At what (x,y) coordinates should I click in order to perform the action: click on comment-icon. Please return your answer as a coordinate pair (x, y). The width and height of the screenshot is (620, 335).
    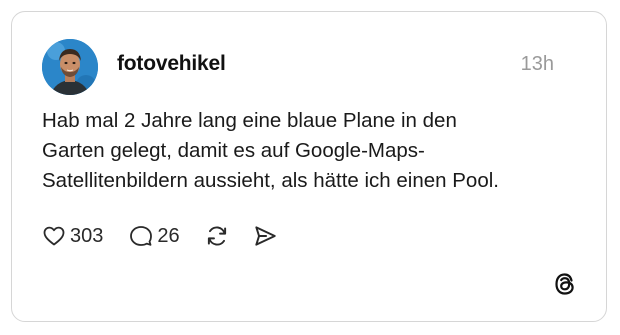
    Looking at the image, I should click on (141, 236).